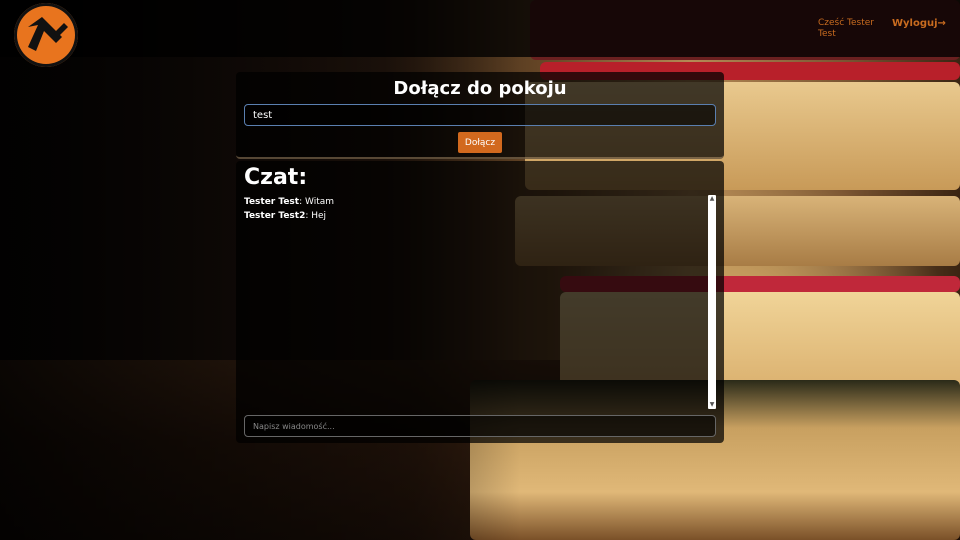 This screenshot has height=540, width=960. What do you see at coordinates (316, 202) in the screenshot?
I see `message-text: : Witam` at bounding box center [316, 202].